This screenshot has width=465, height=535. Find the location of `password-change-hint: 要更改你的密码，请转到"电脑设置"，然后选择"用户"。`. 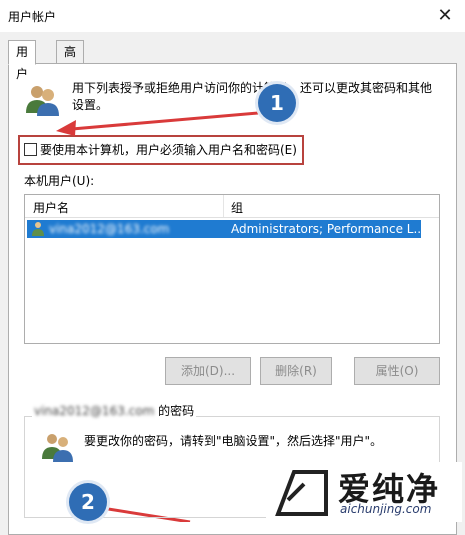

password-change-hint: 要更改你的密码，请转到"电脑设置"，然后选择"用户"。 is located at coordinates (233, 441).